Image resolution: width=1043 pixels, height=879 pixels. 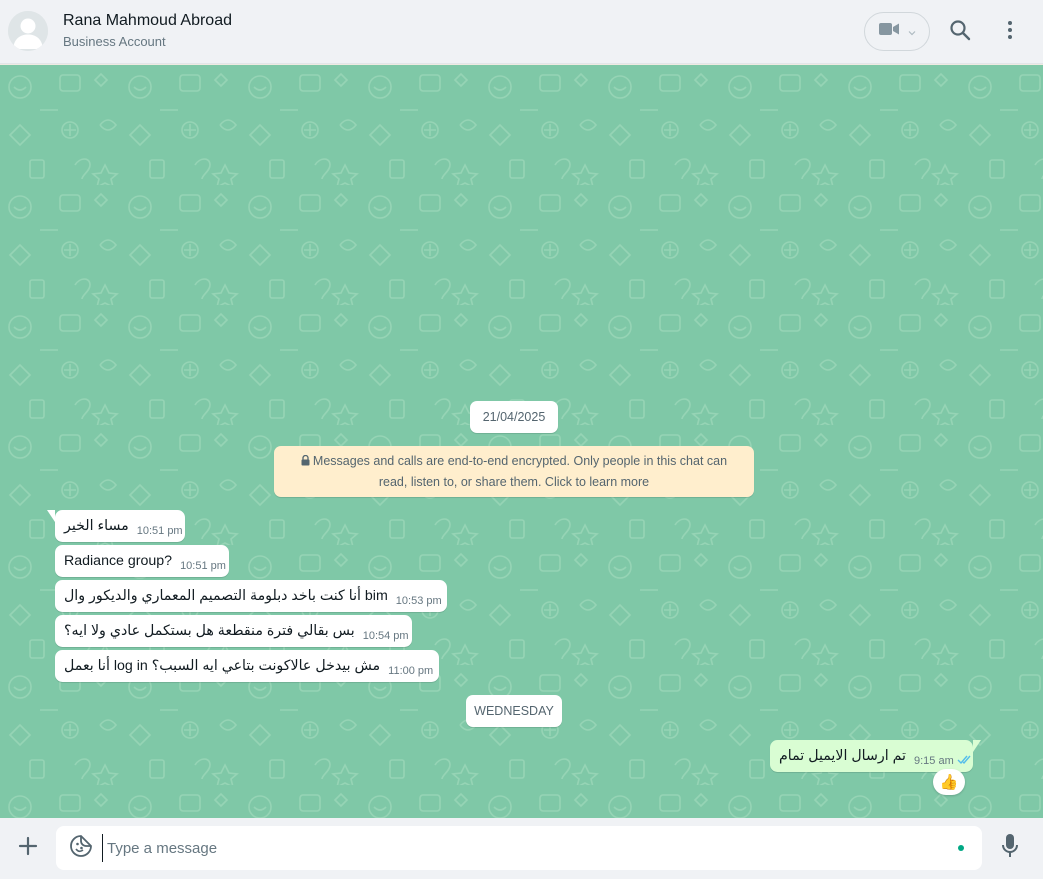 I want to click on video-camera-icon, so click(x=889, y=31).